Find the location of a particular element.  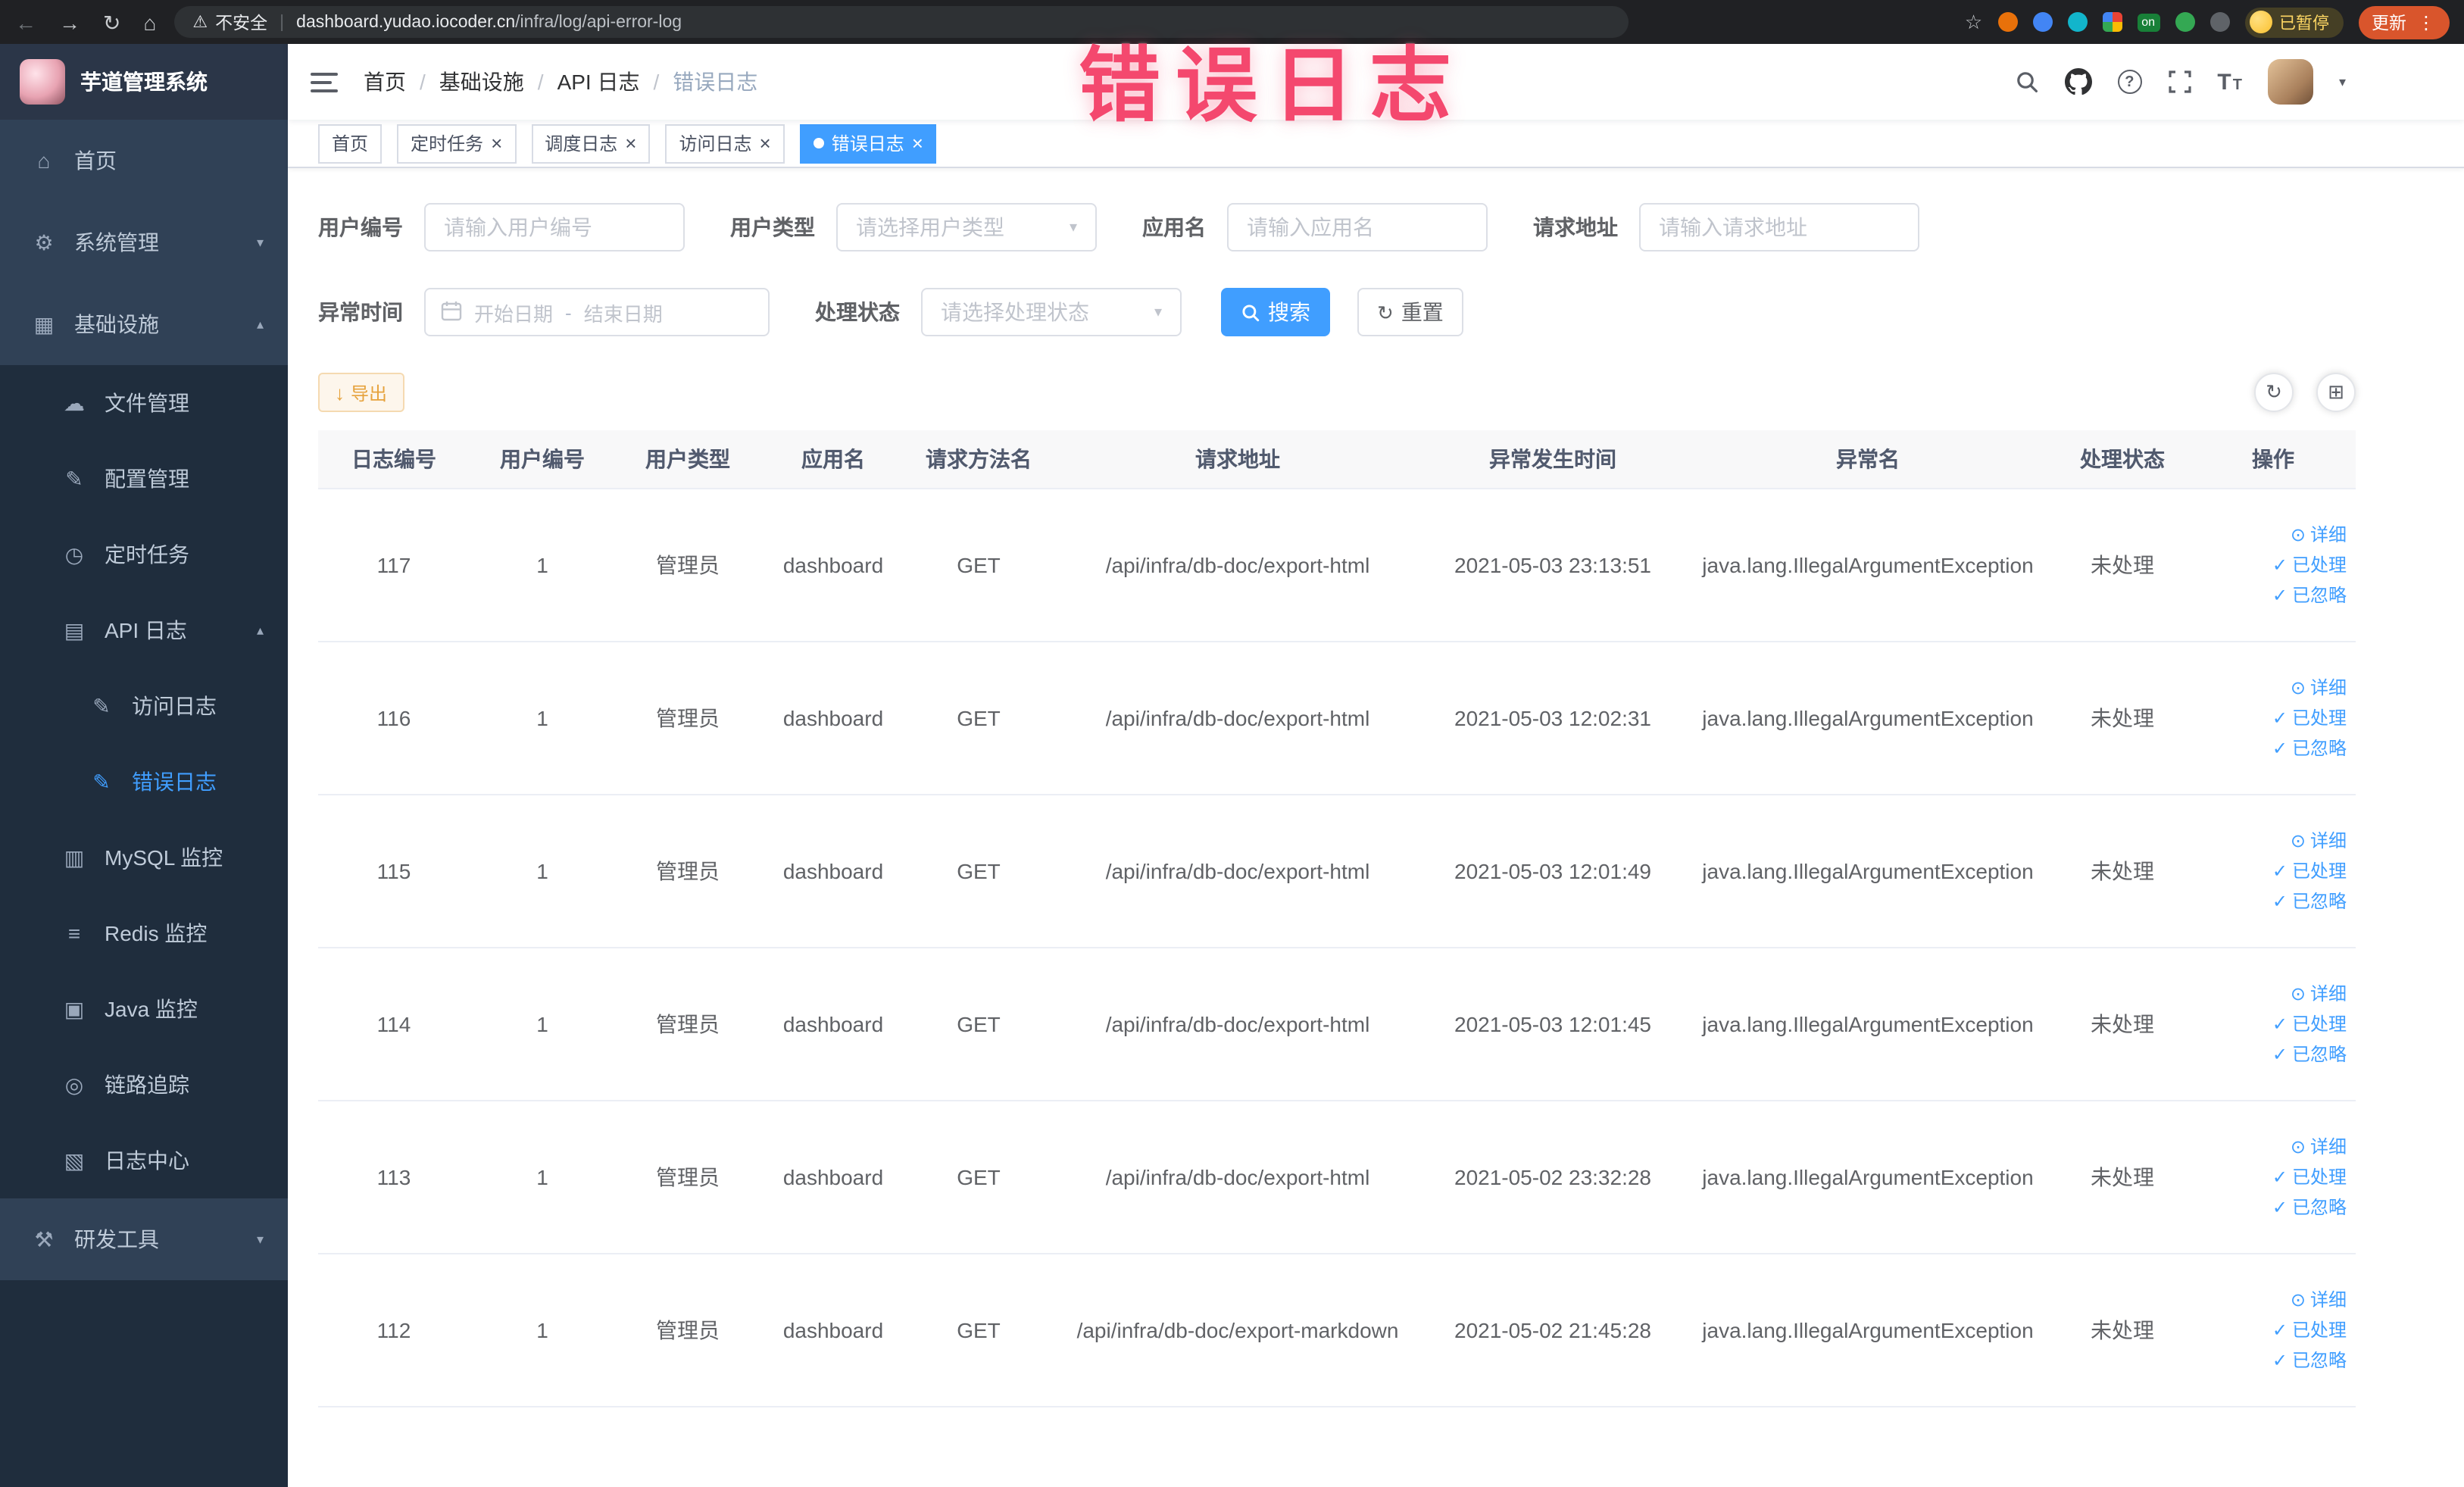

eye-icon: ⊙ is located at coordinates (2298, 840).